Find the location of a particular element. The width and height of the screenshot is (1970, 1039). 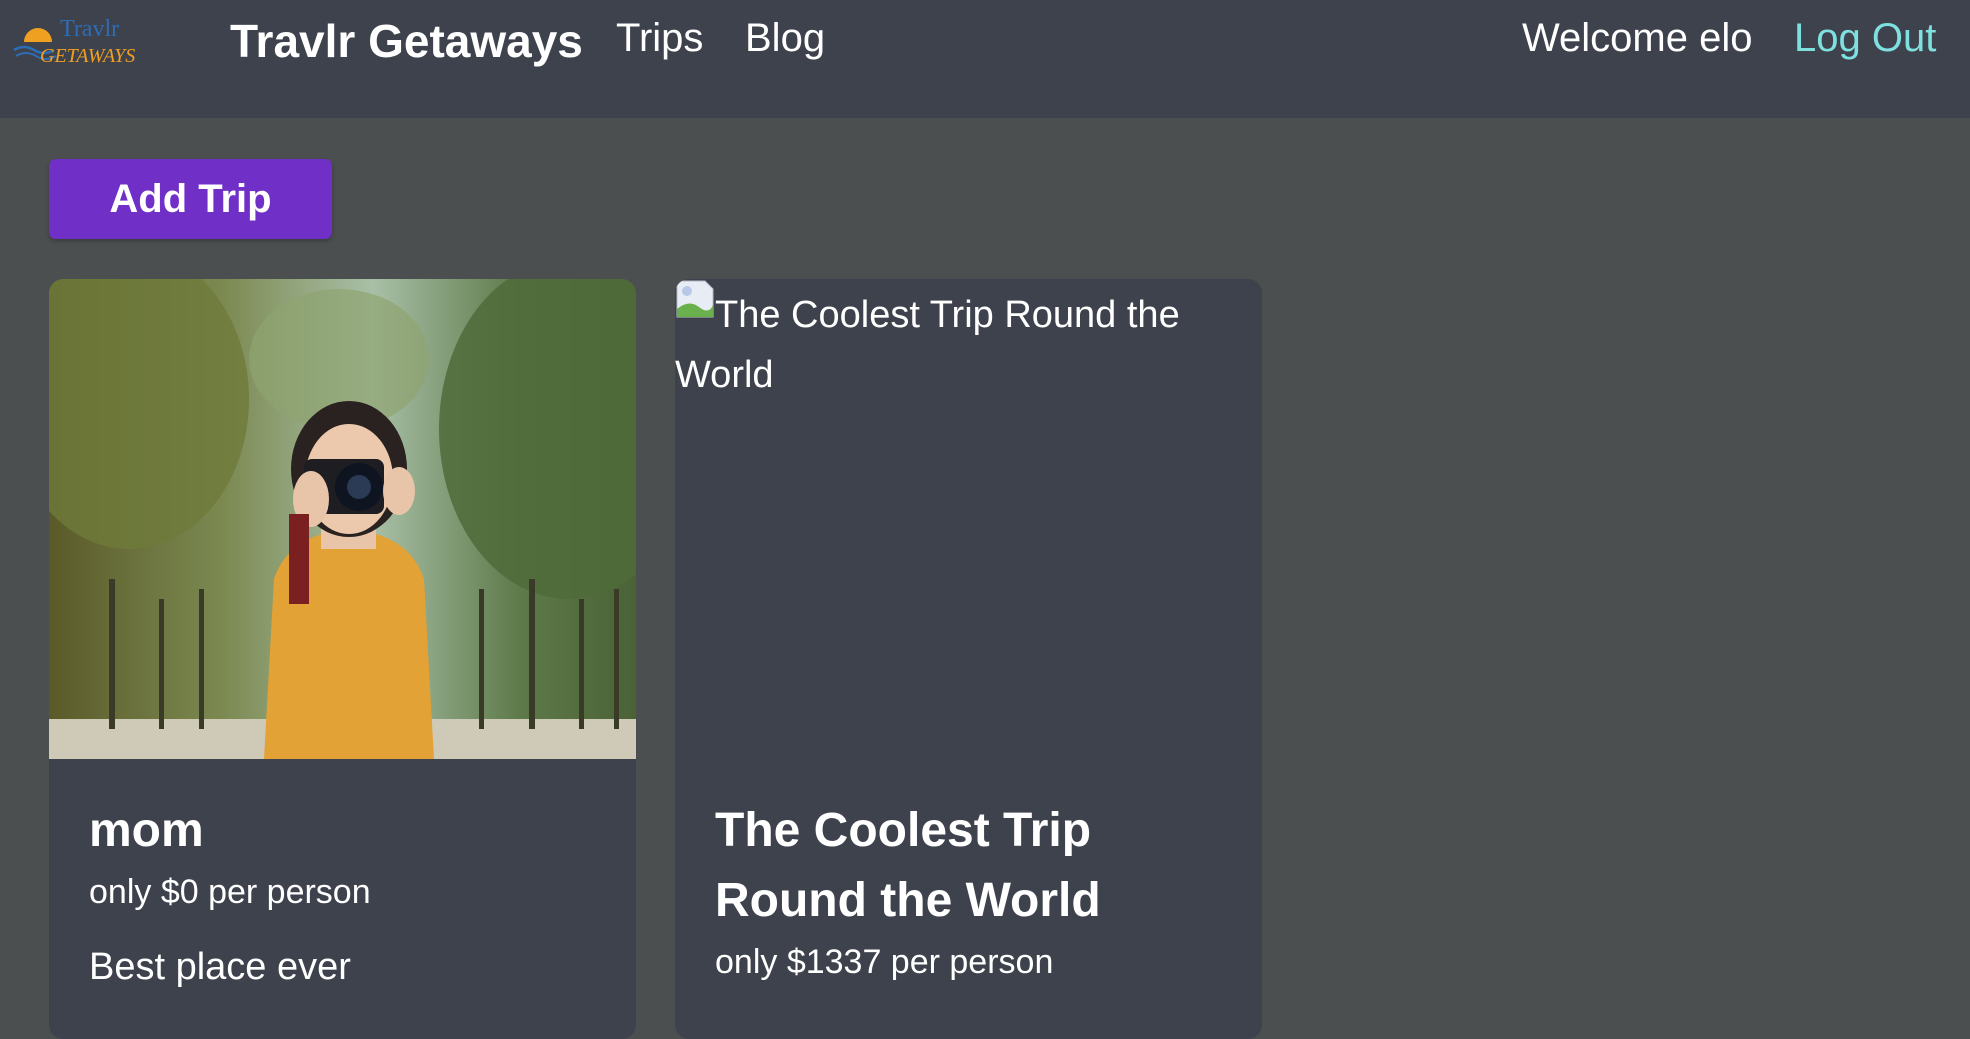

travlr-logo: Travlr GETAWAYS is located at coordinates (82, 40).